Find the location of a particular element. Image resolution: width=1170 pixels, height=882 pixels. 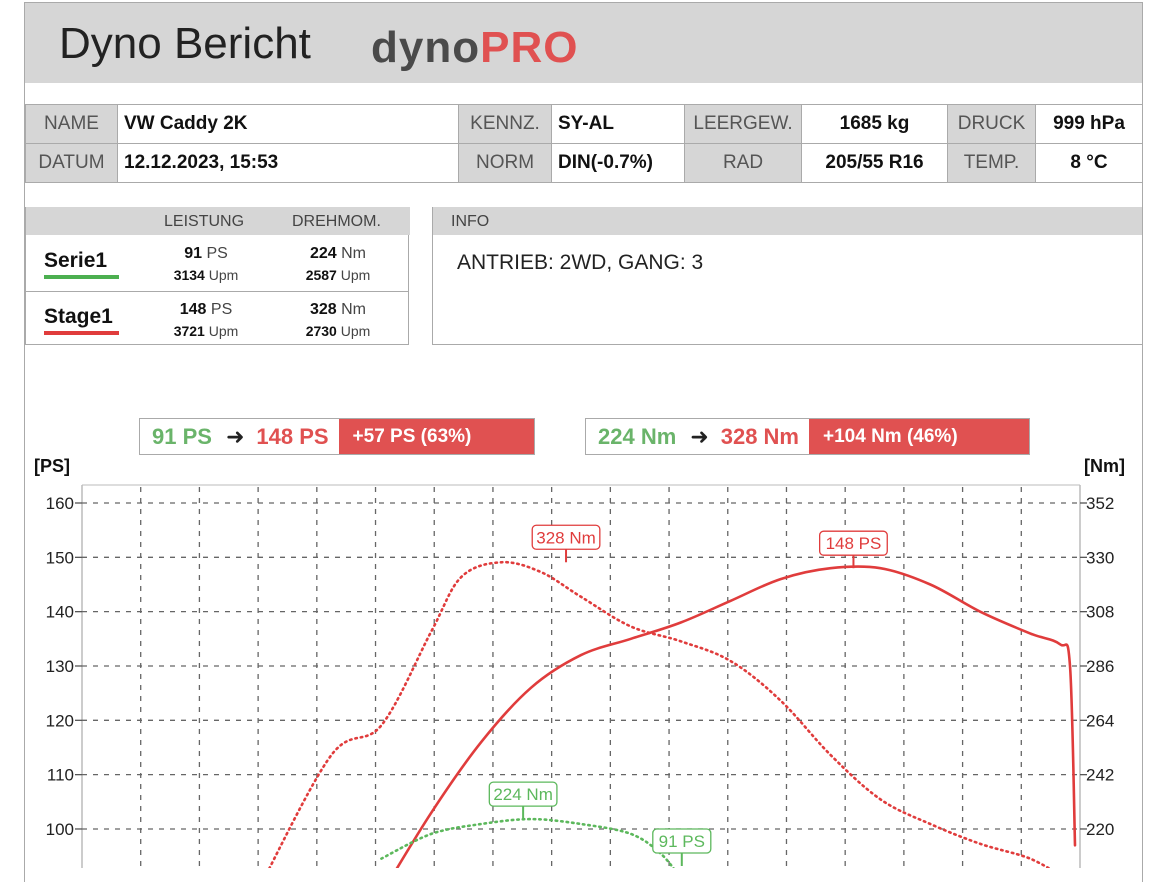

series-serie1-torque-line is located at coordinates (527, 842).